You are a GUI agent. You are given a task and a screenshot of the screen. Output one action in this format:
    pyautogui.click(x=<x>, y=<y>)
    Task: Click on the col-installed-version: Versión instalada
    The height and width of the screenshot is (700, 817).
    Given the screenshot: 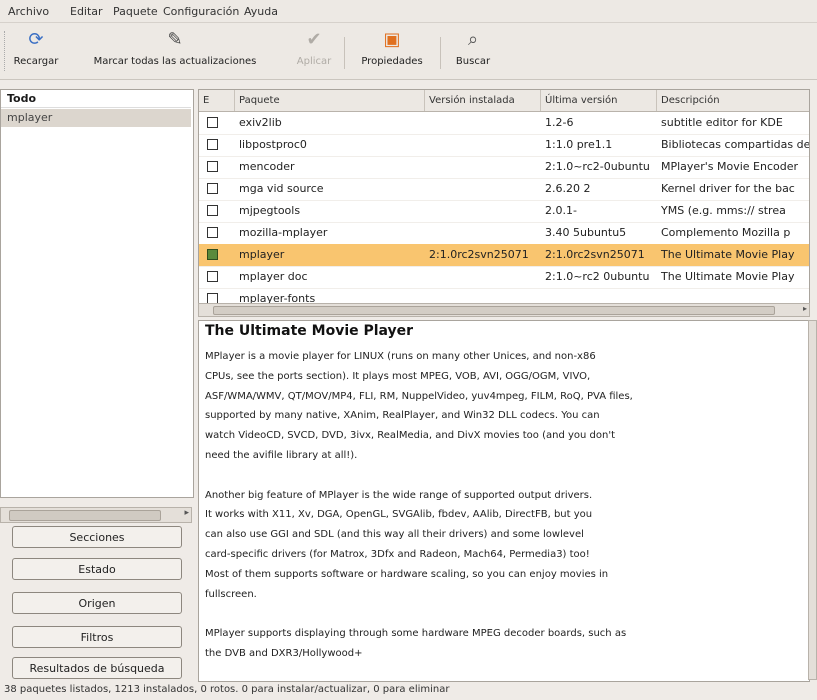 What is the action you would take?
    pyautogui.click(x=483, y=100)
    